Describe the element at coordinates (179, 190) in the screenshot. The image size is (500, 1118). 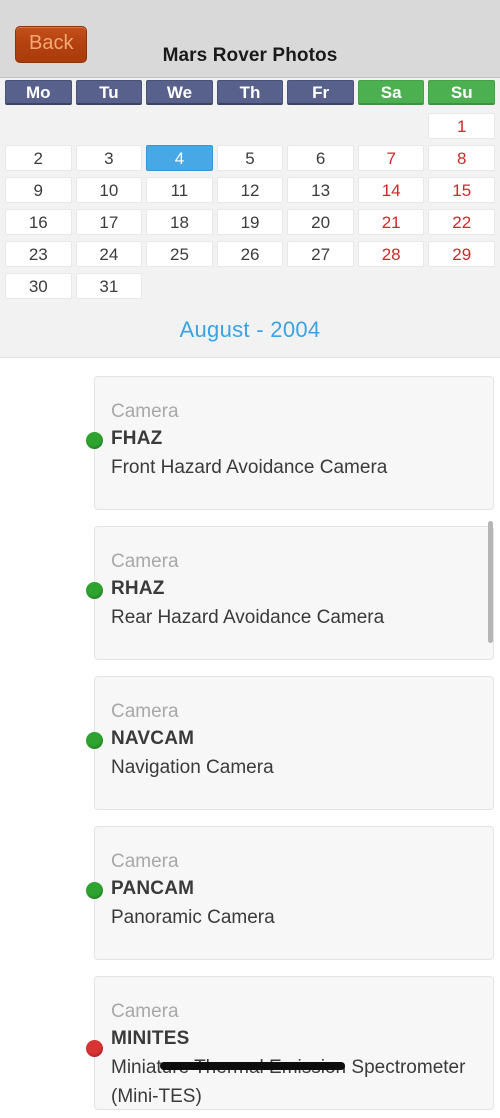
I see `calendar-day-11: 11` at that location.